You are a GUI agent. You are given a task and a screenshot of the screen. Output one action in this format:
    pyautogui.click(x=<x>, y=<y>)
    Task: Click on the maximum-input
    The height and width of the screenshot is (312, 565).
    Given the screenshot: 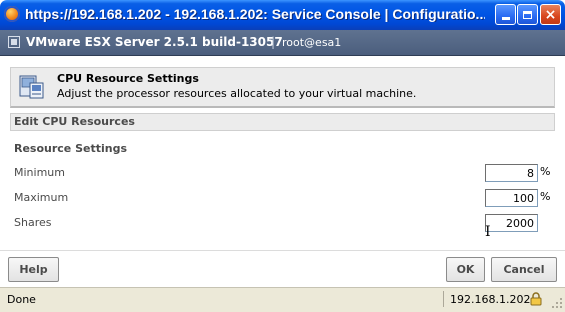 What is the action you would take?
    pyautogui.click(x=511, y=198)
    